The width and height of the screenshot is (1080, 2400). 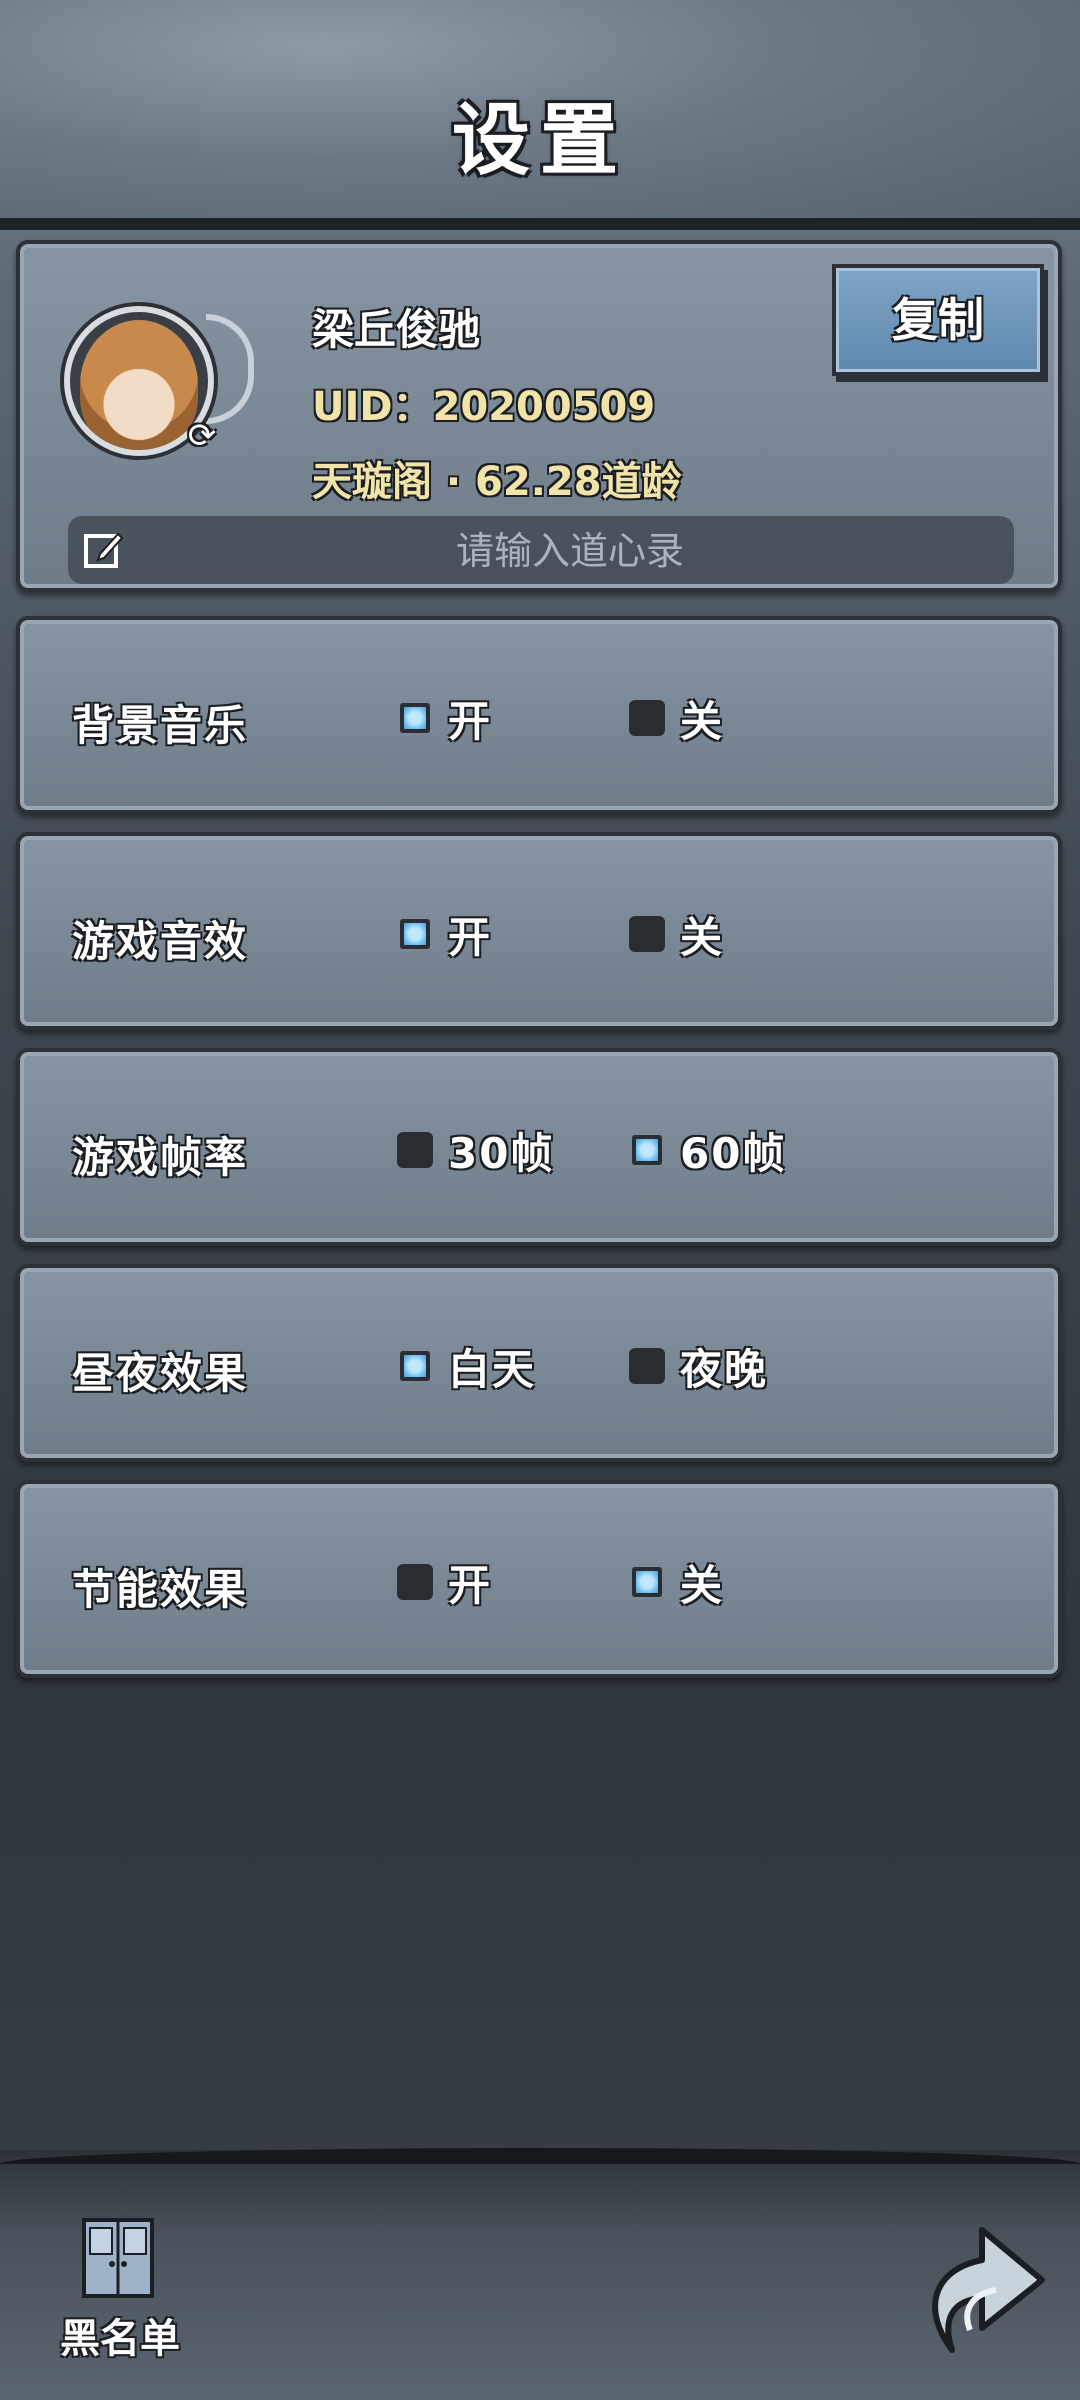 What do you see at coordinates (539, 1579) in the screenshot?
I see `setting-row-powersave: 节能效果 开 关` at bounding box center [539, 1579].